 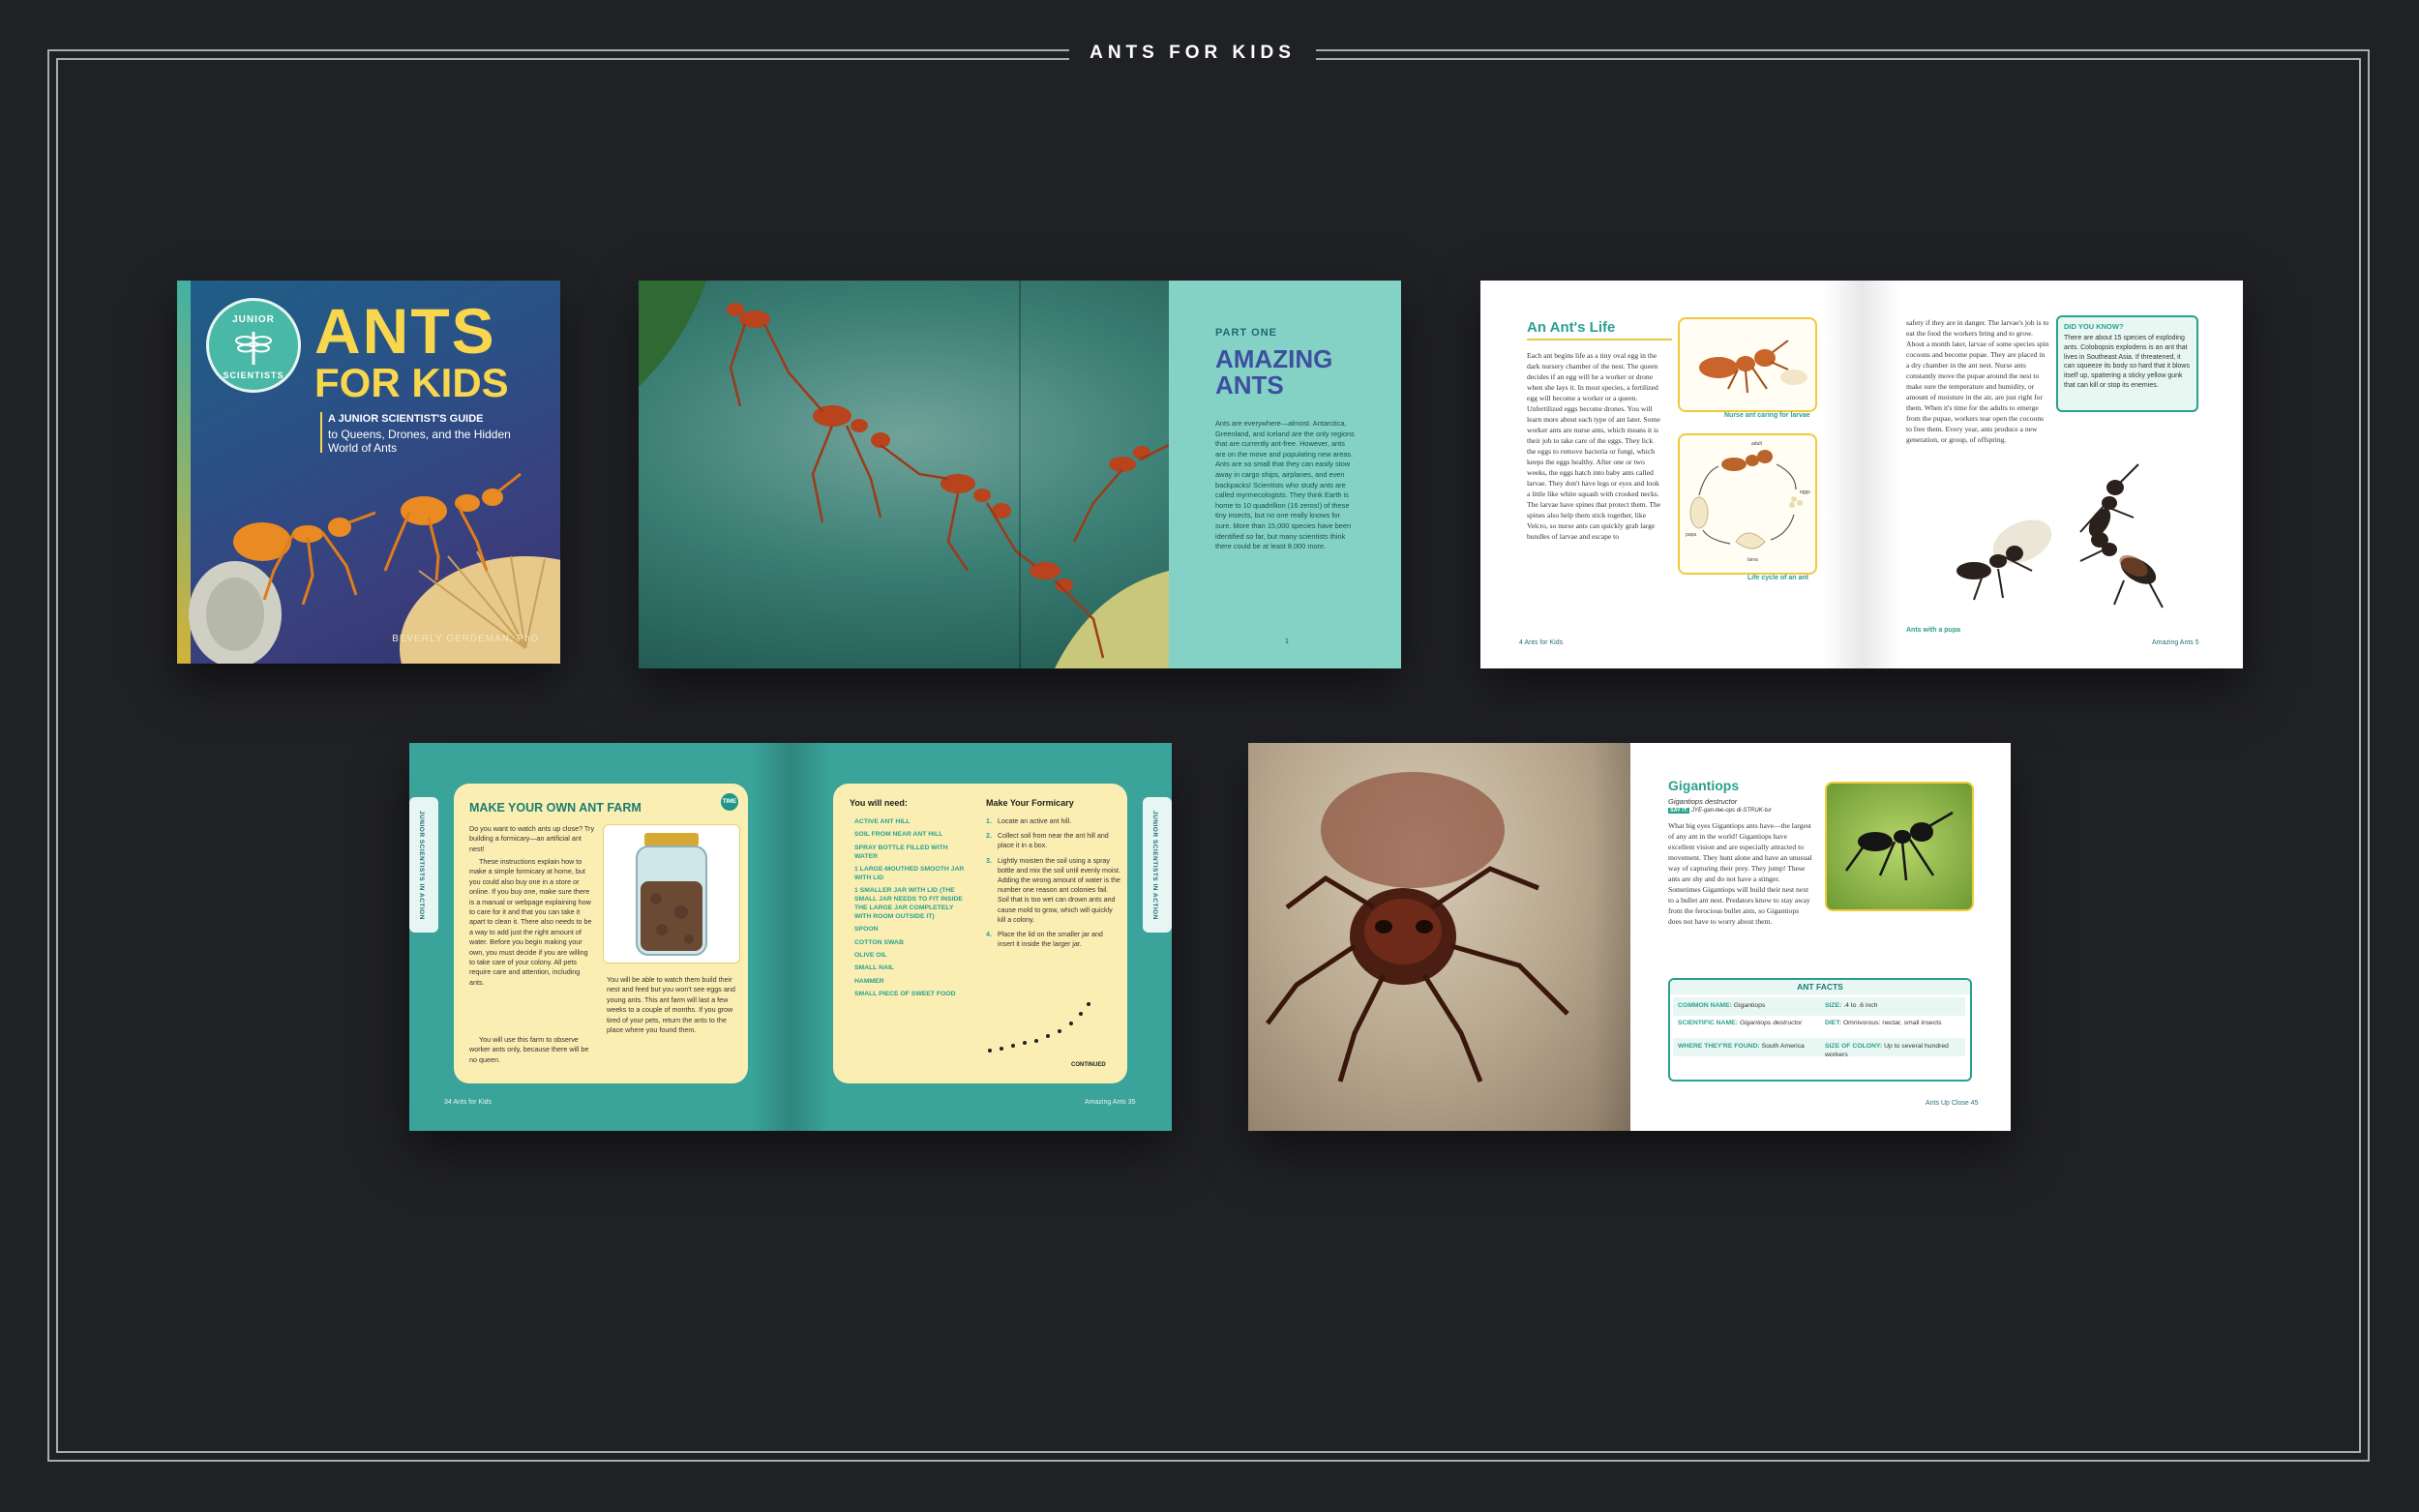 I want to click on cover-title-ants: ANTS, so click(x=405, y=331).